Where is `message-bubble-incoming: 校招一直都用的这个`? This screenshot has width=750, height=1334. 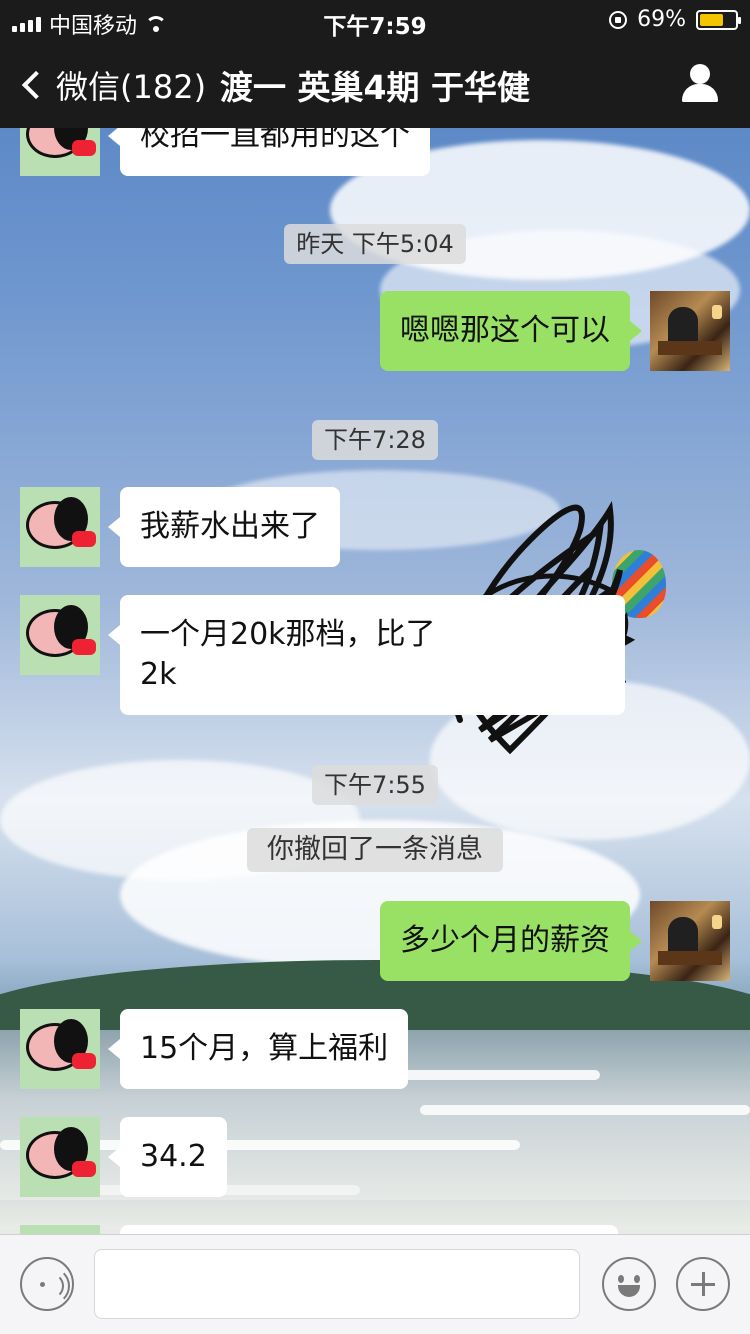 message-bubble-incoming: 校招一直都用的这个 is located at coordinates (269, 152).